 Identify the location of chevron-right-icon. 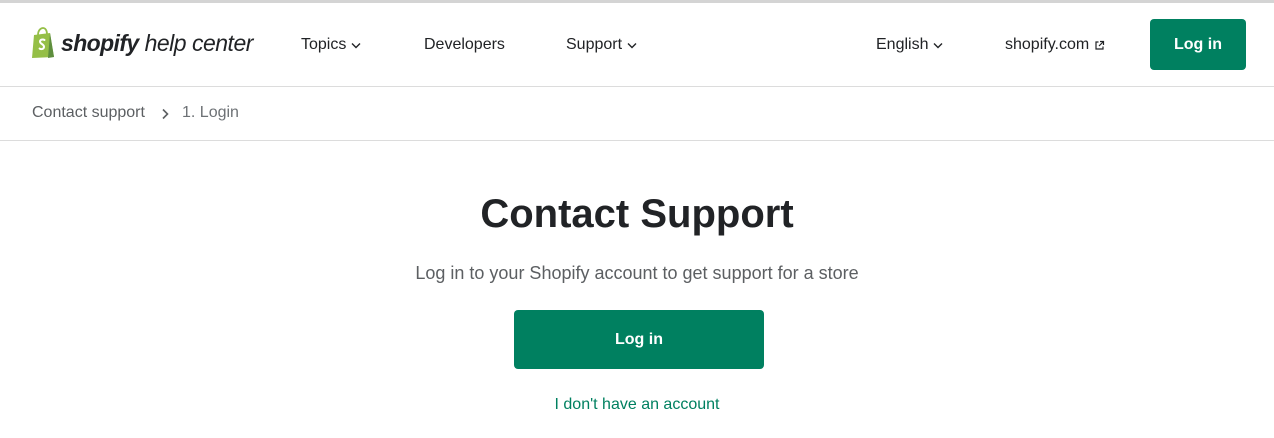
(165, 114).